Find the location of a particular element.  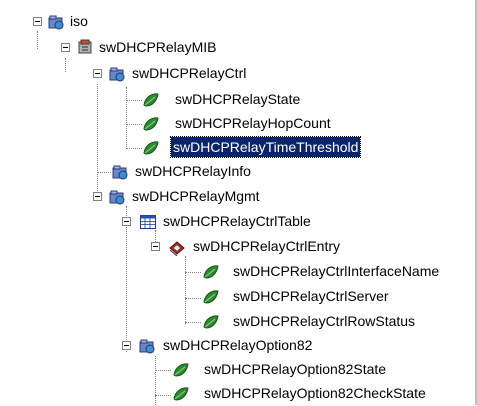

node-label: iso is located at coordinates (79, 21).